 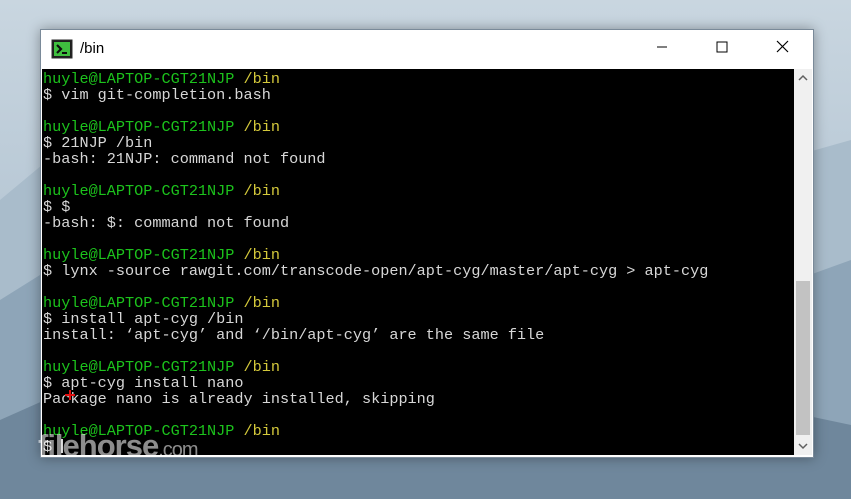 What do you see at coordinates (184, 159) in the screenshot?
I see `output-line: -bash: 21NJP: command not found` at bounding box center [184, 159].